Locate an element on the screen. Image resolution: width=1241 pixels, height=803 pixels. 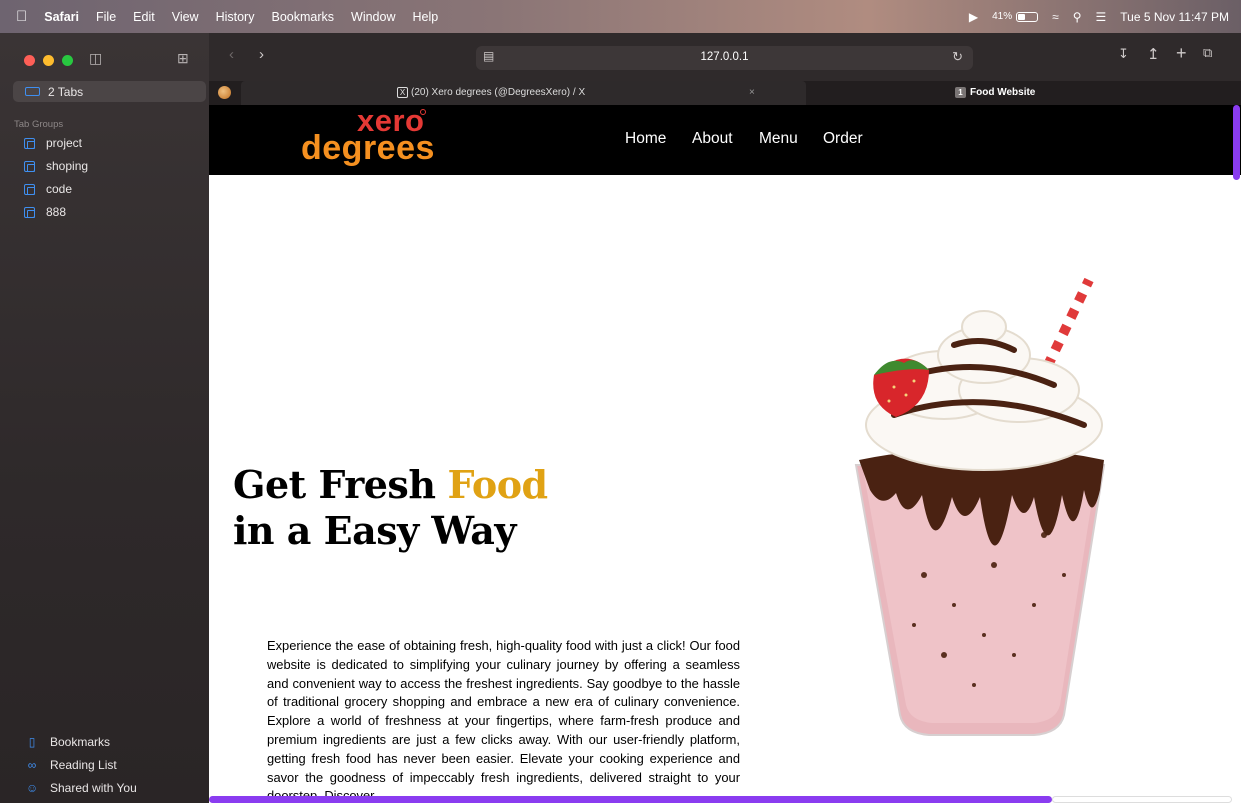
milkshake-image is located at coordinates (980, 505).